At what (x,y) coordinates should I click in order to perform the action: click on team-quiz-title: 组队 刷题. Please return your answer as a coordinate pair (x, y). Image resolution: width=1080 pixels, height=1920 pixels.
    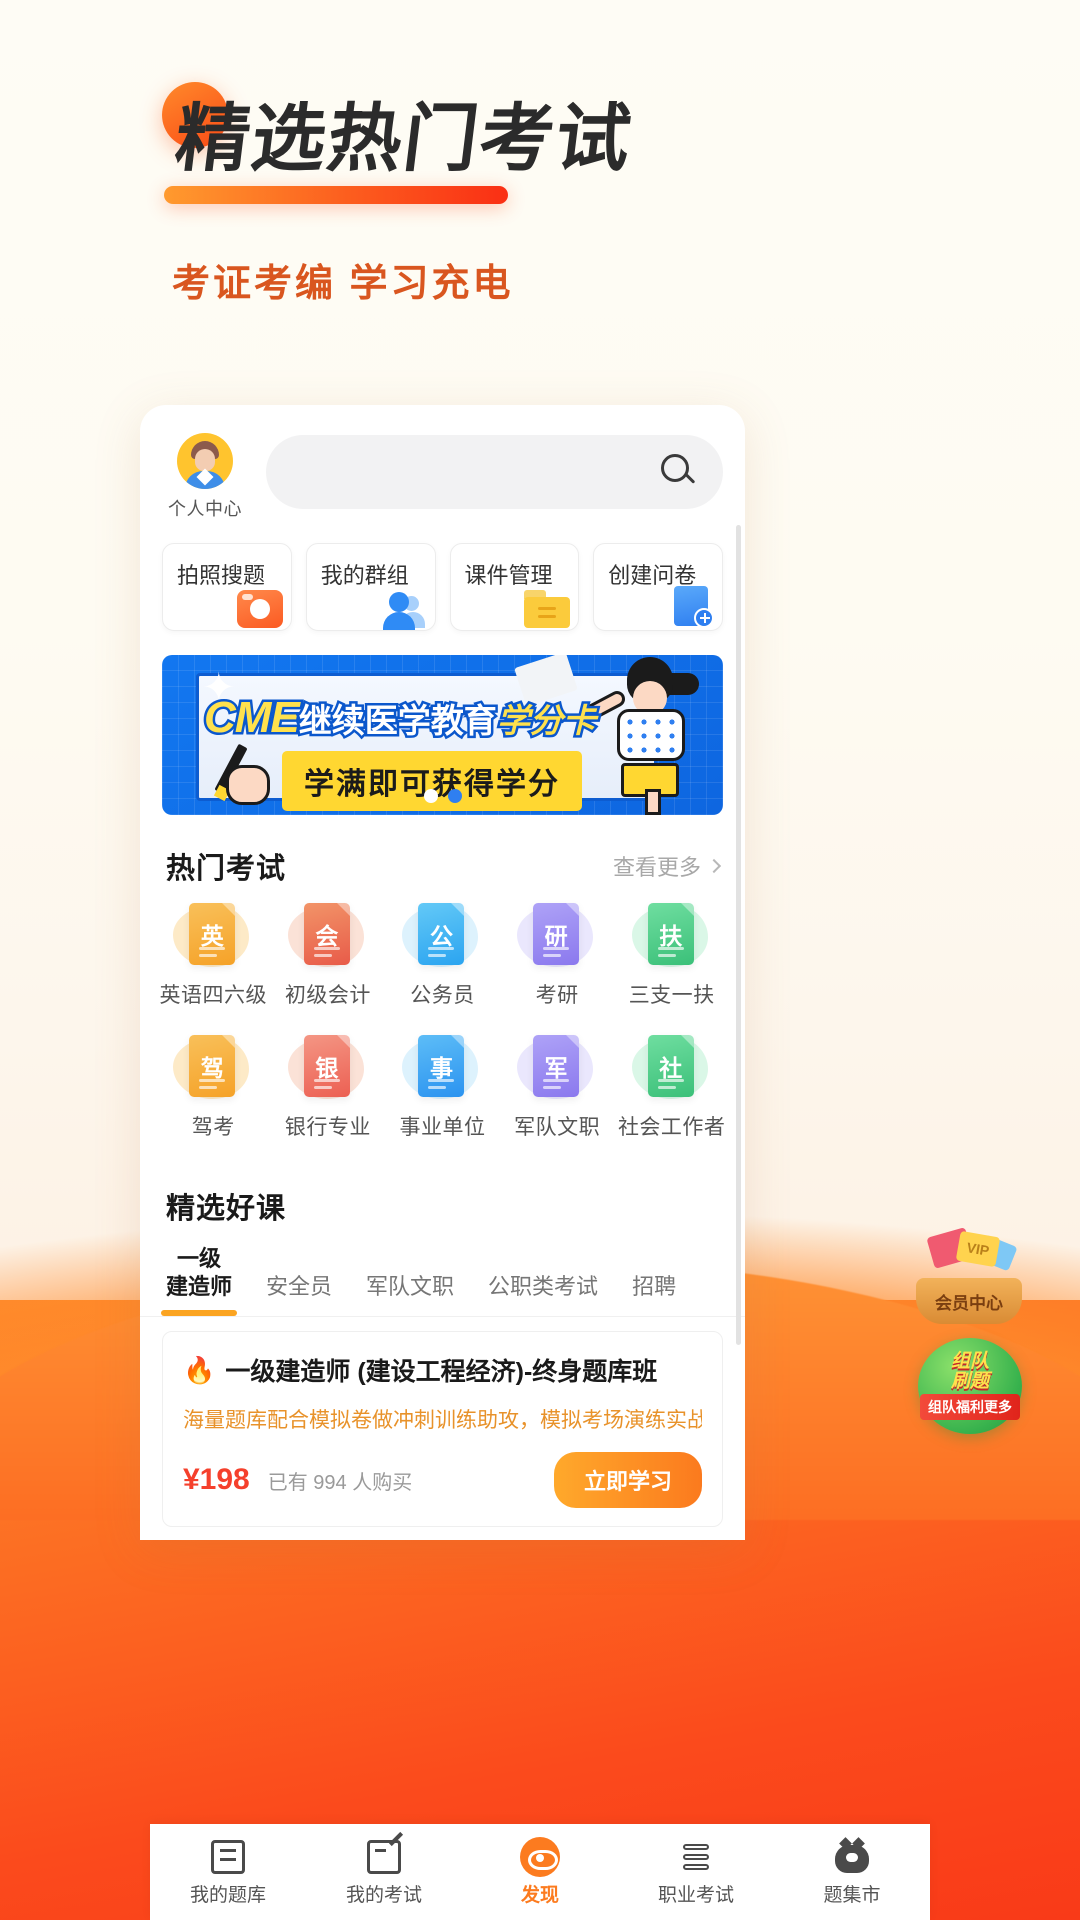
    Looking at the image, I should click on (970, 1372).